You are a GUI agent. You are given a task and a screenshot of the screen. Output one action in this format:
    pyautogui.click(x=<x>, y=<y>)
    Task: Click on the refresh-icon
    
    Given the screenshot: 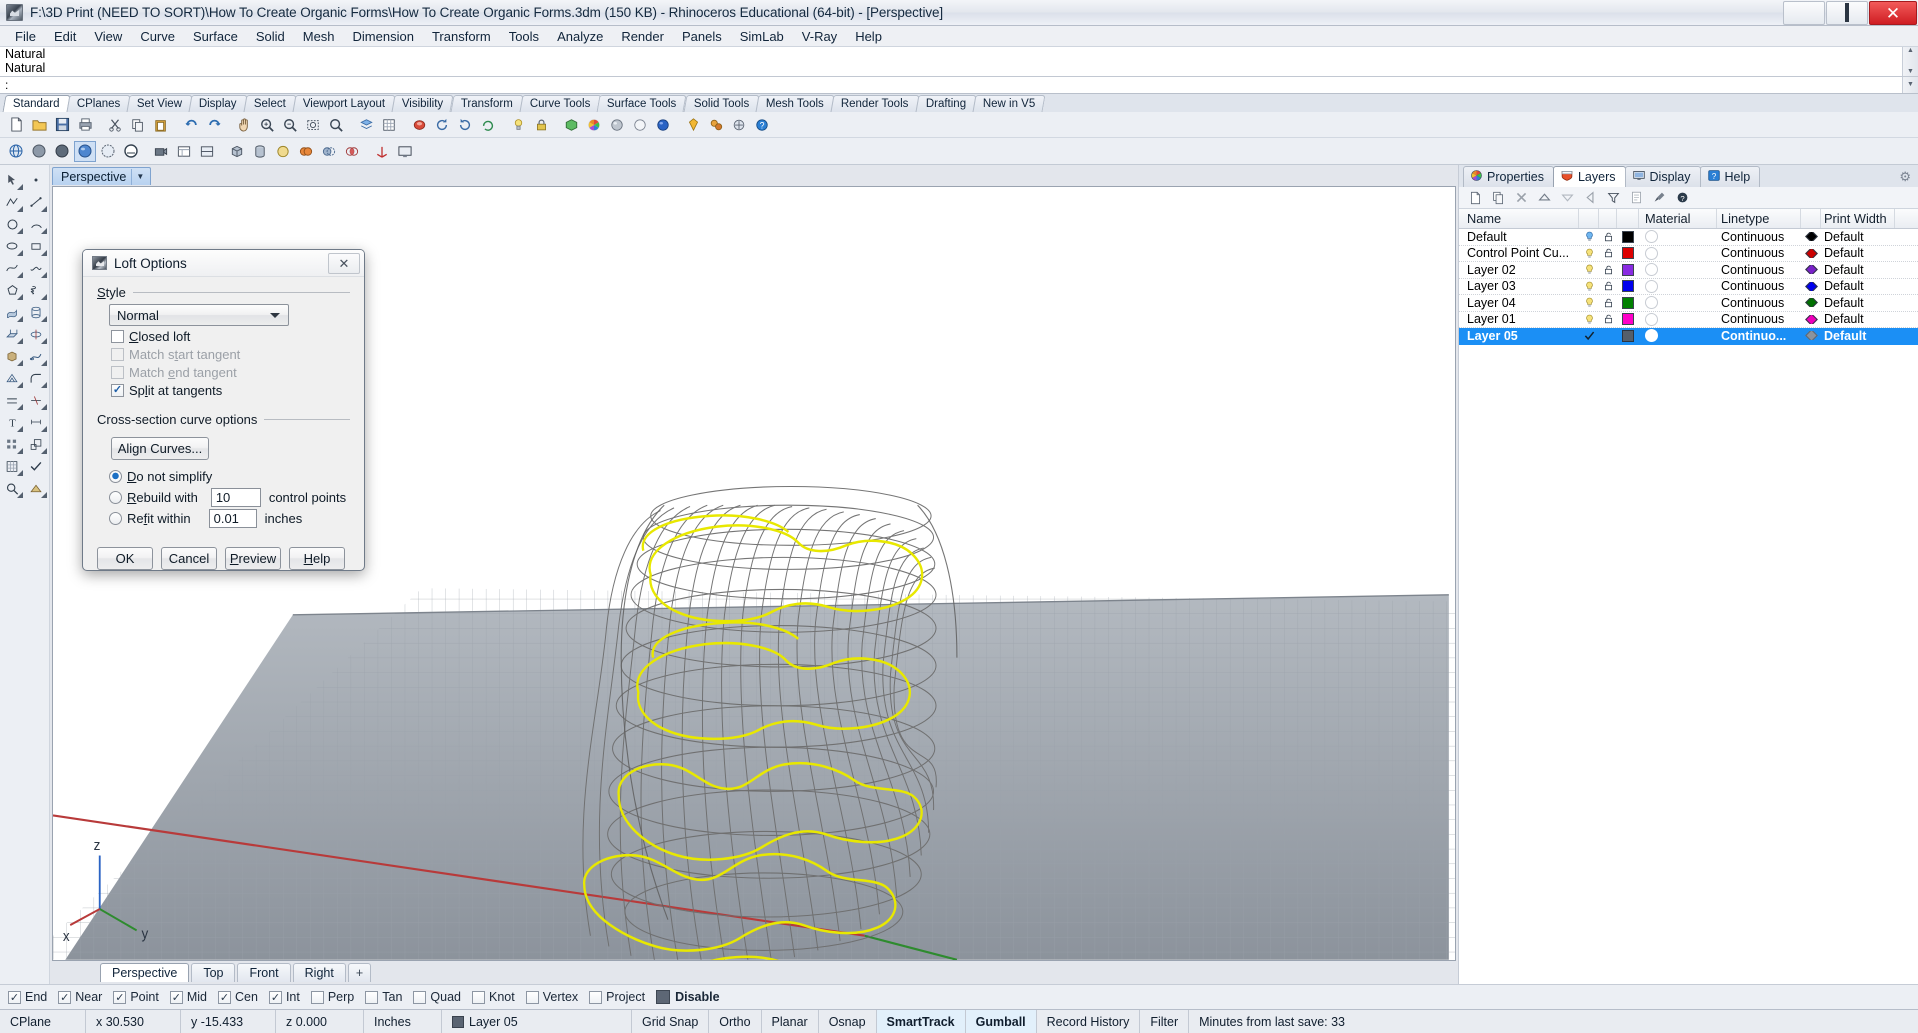 What is the action you would take?
    pyautogui.click(x=488, y=124)
    